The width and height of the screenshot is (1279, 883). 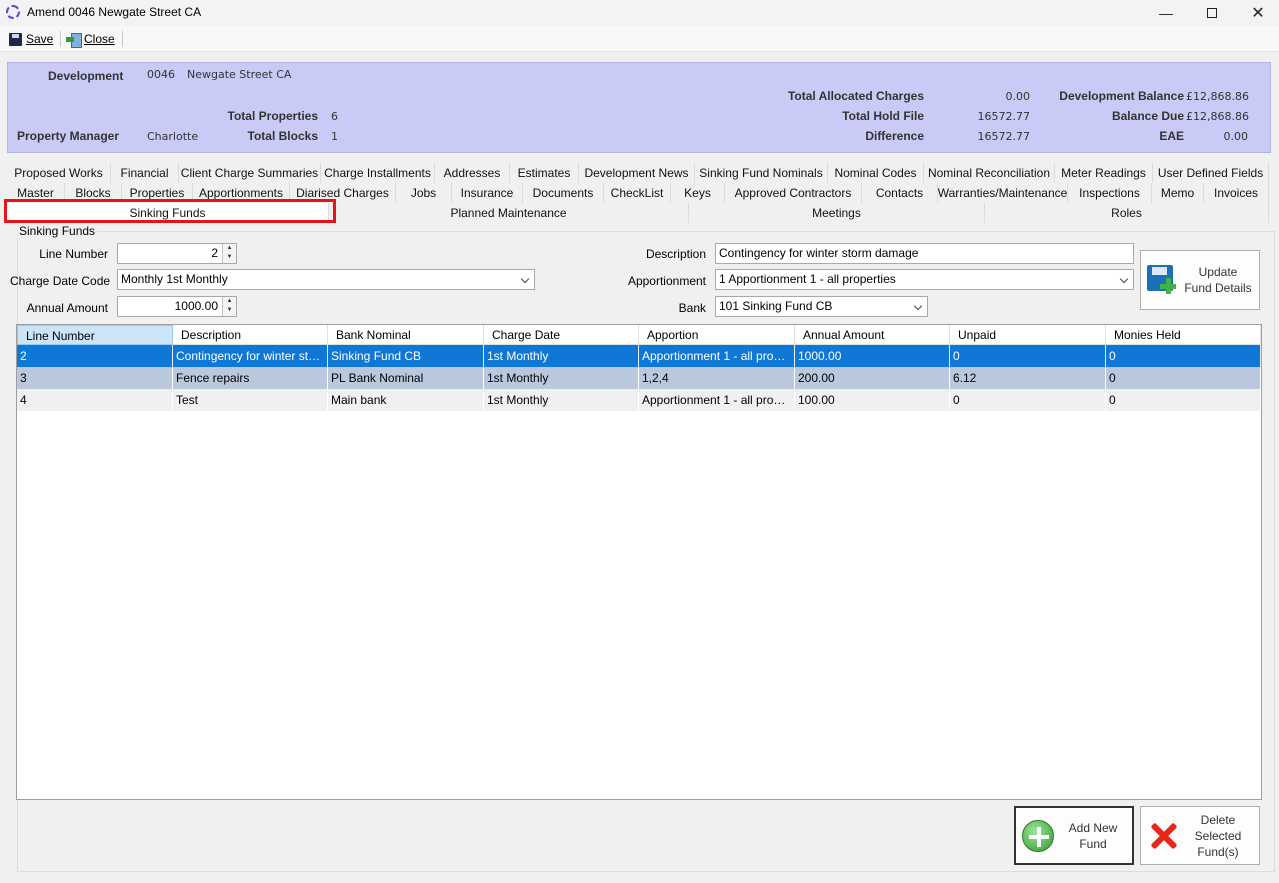 I want to click on tab-addresses: Addresses, so click(x=472, y=173).